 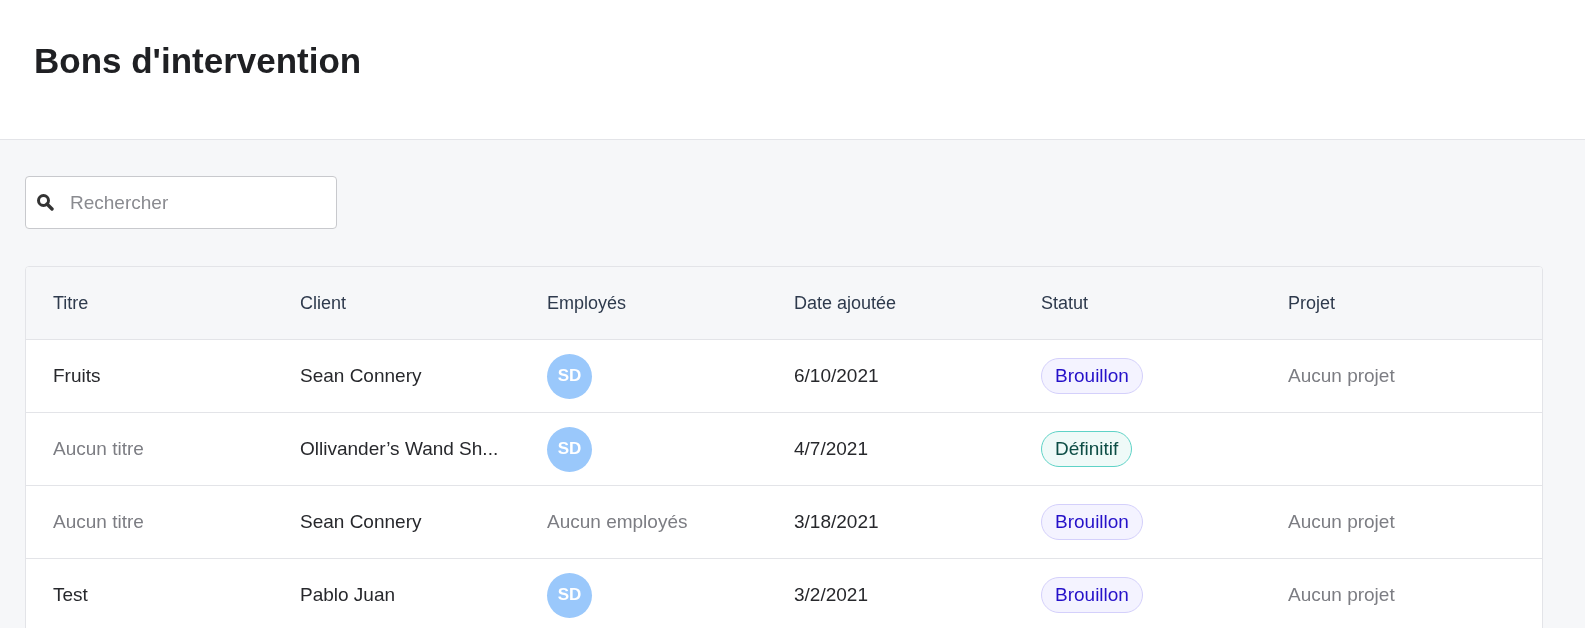 What do you see at coordinates (71, 303) in the screenshot?
I see `column-header: Titre` at bounding box center [71, 303].